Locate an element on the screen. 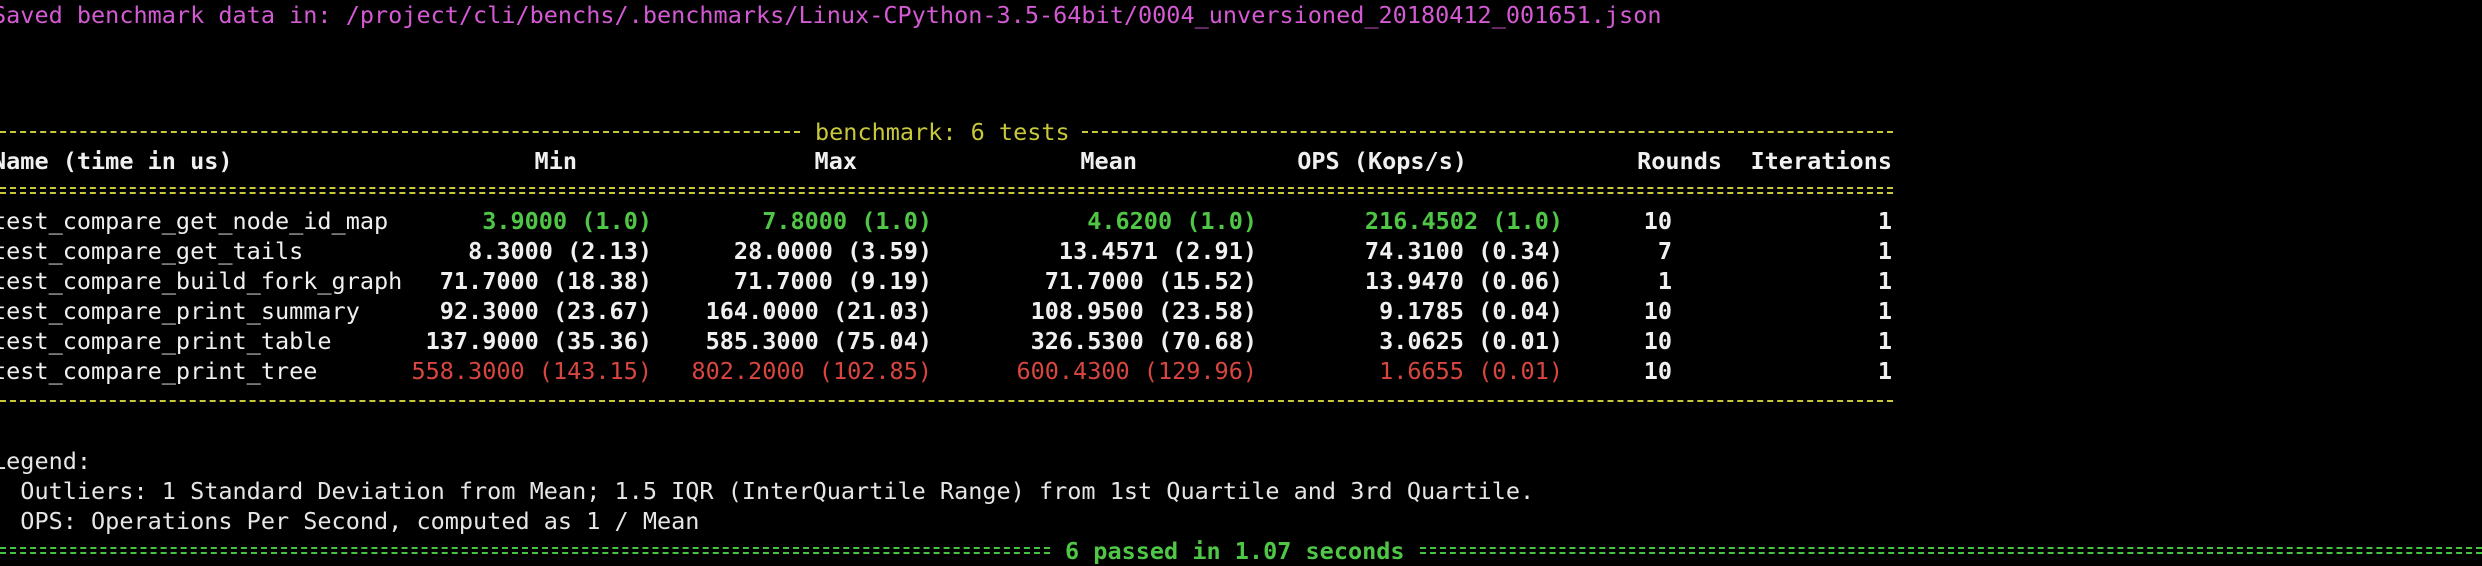  summary-rule-left is located at coordinates (525, 550).